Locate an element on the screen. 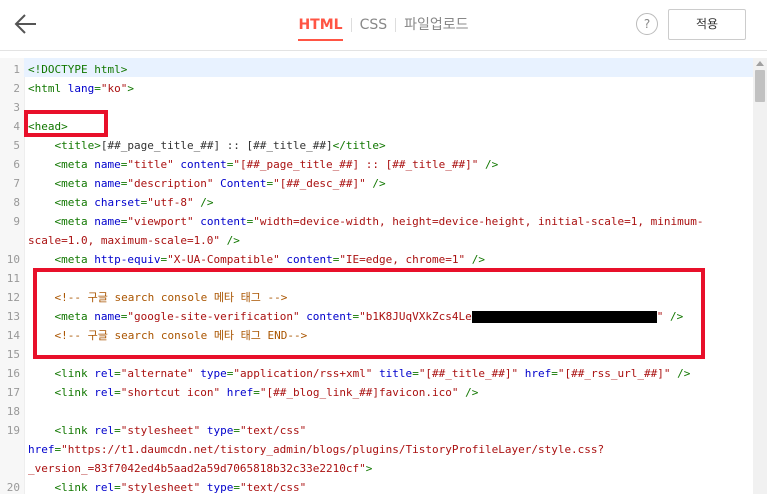  code-text: scale=1.0, maximum-scale=1.0" /> is located at coordinates (134, 240).